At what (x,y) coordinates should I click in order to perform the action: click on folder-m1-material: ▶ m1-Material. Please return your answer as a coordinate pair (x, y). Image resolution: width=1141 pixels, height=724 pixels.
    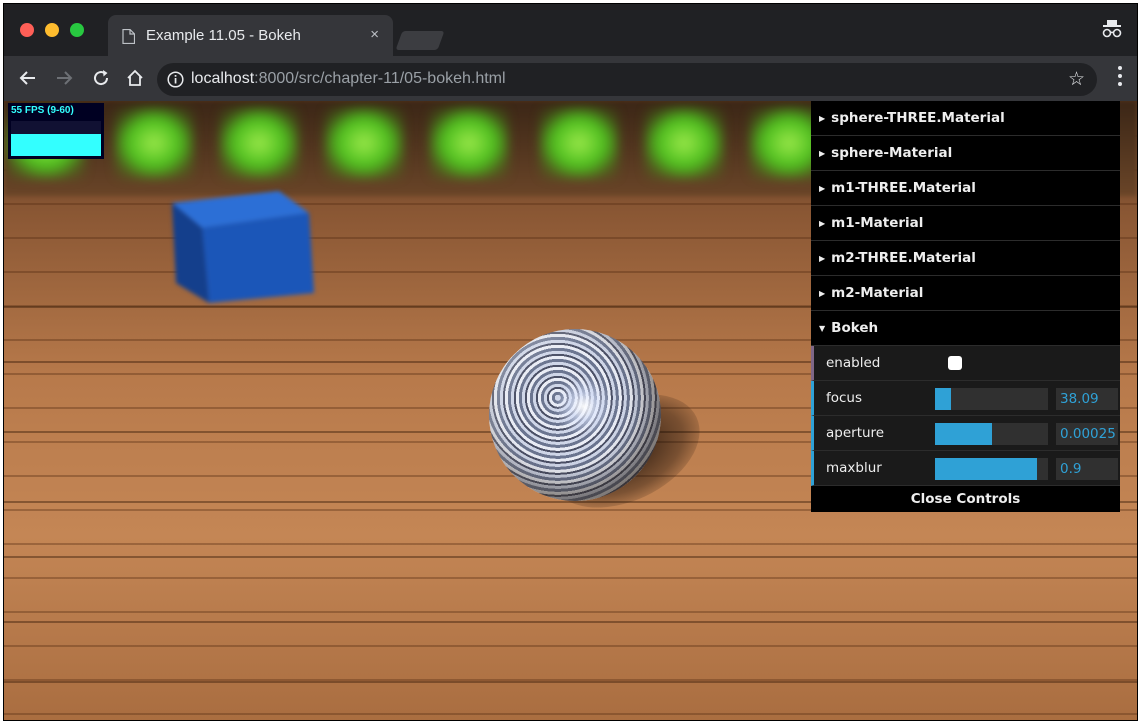
    Looking at the image, I should click on (965, 223).